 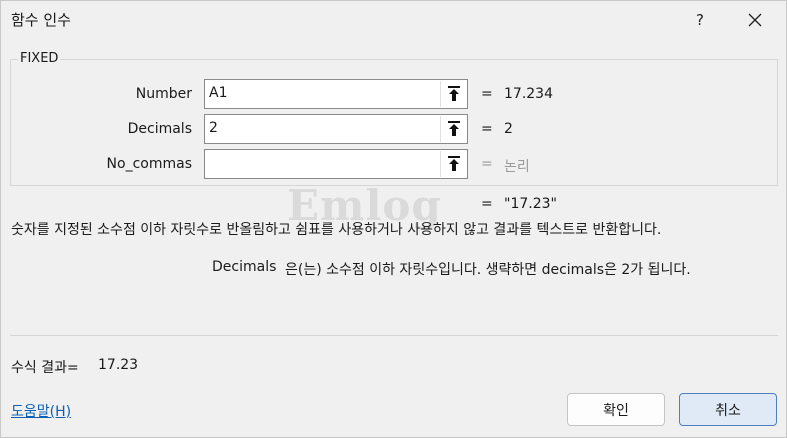 What do you see at coordinates (39, 58) in the screenshot?
I see `function-name: FIXED` at bounding box center [39, 58].